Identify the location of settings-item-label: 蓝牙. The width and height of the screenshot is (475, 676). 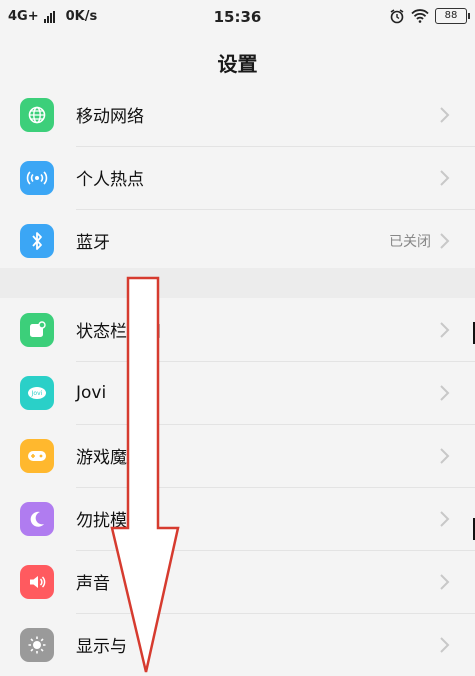
(93, 243).